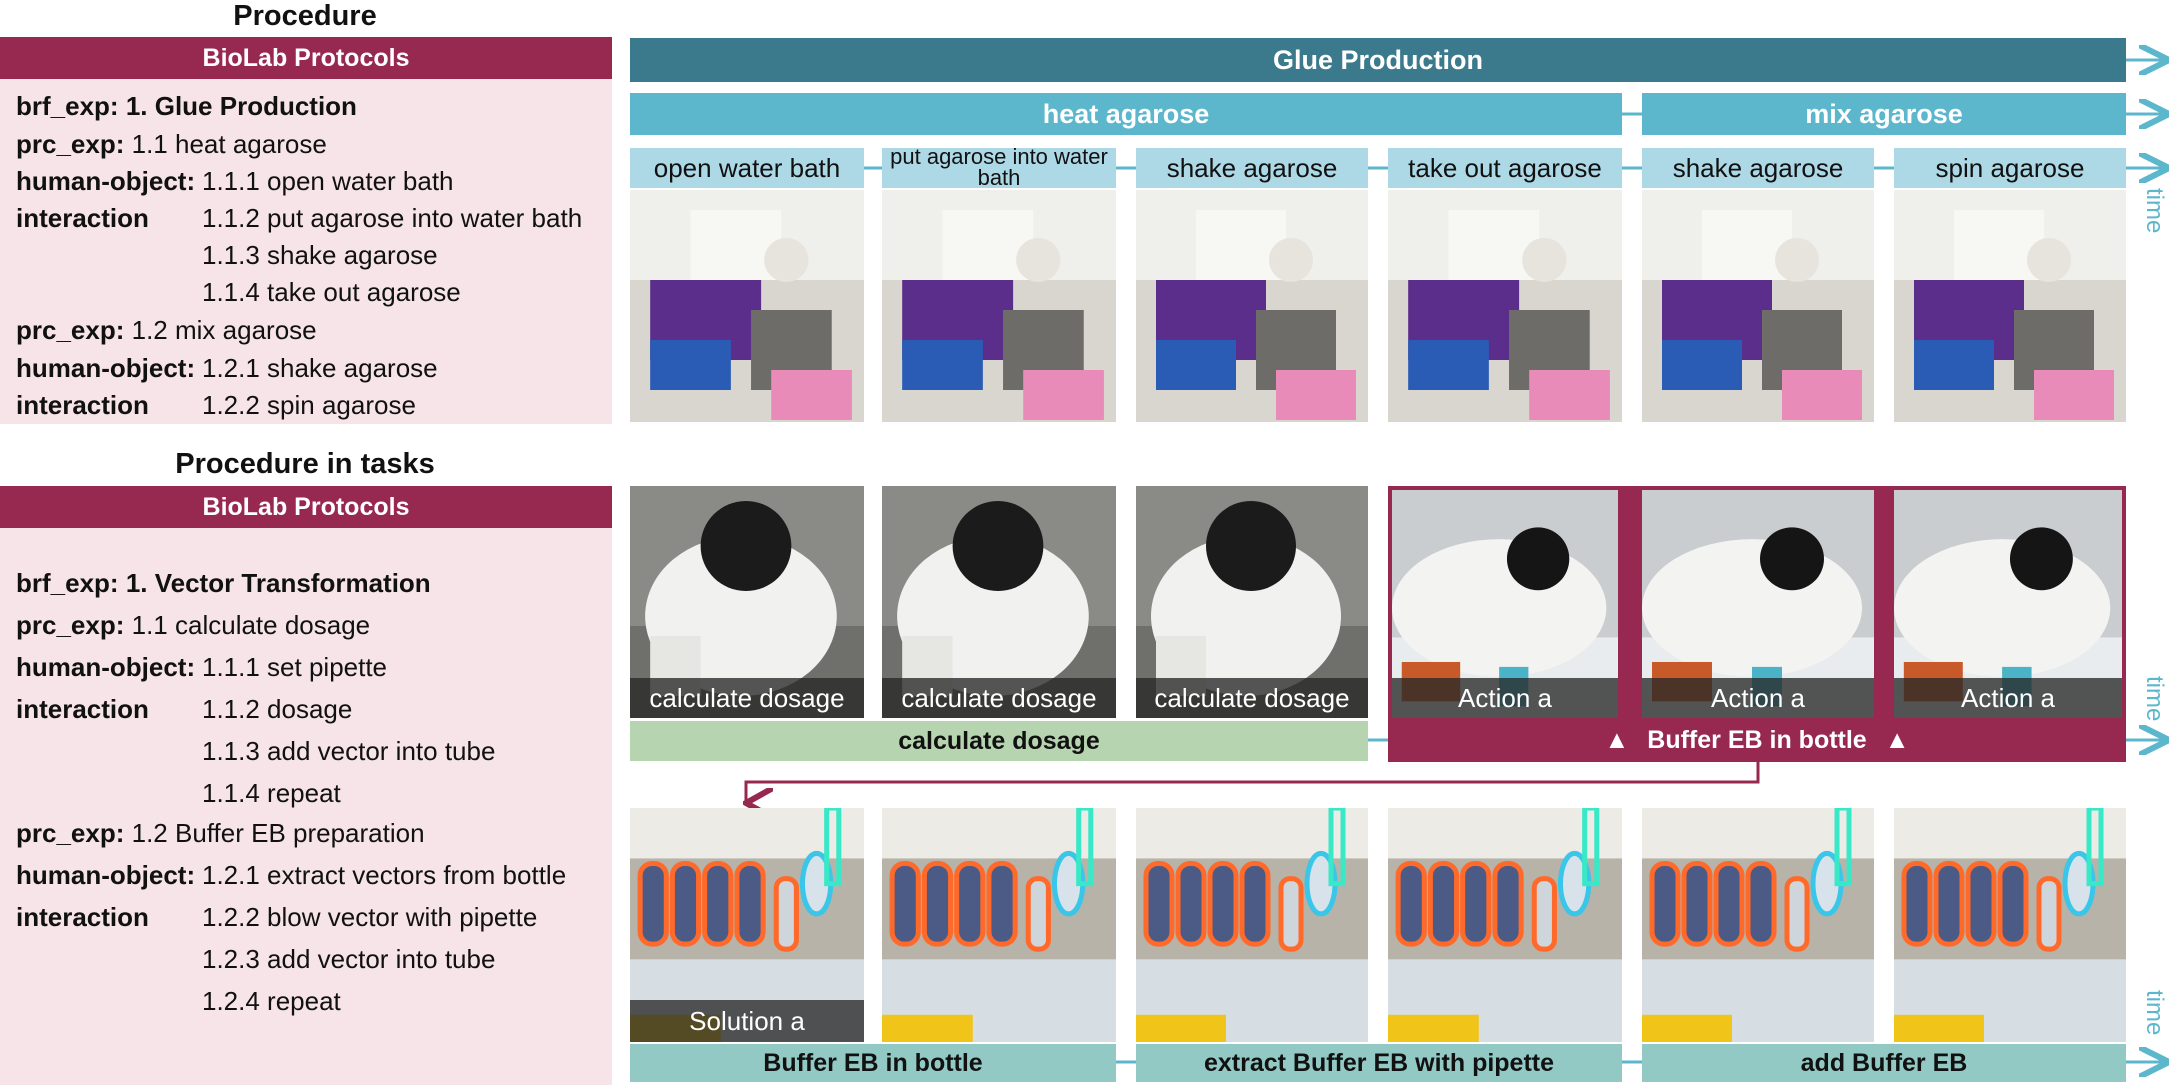 The image size is (2171, 1085). I want to click on expand-arrow, so click(1253, 782).